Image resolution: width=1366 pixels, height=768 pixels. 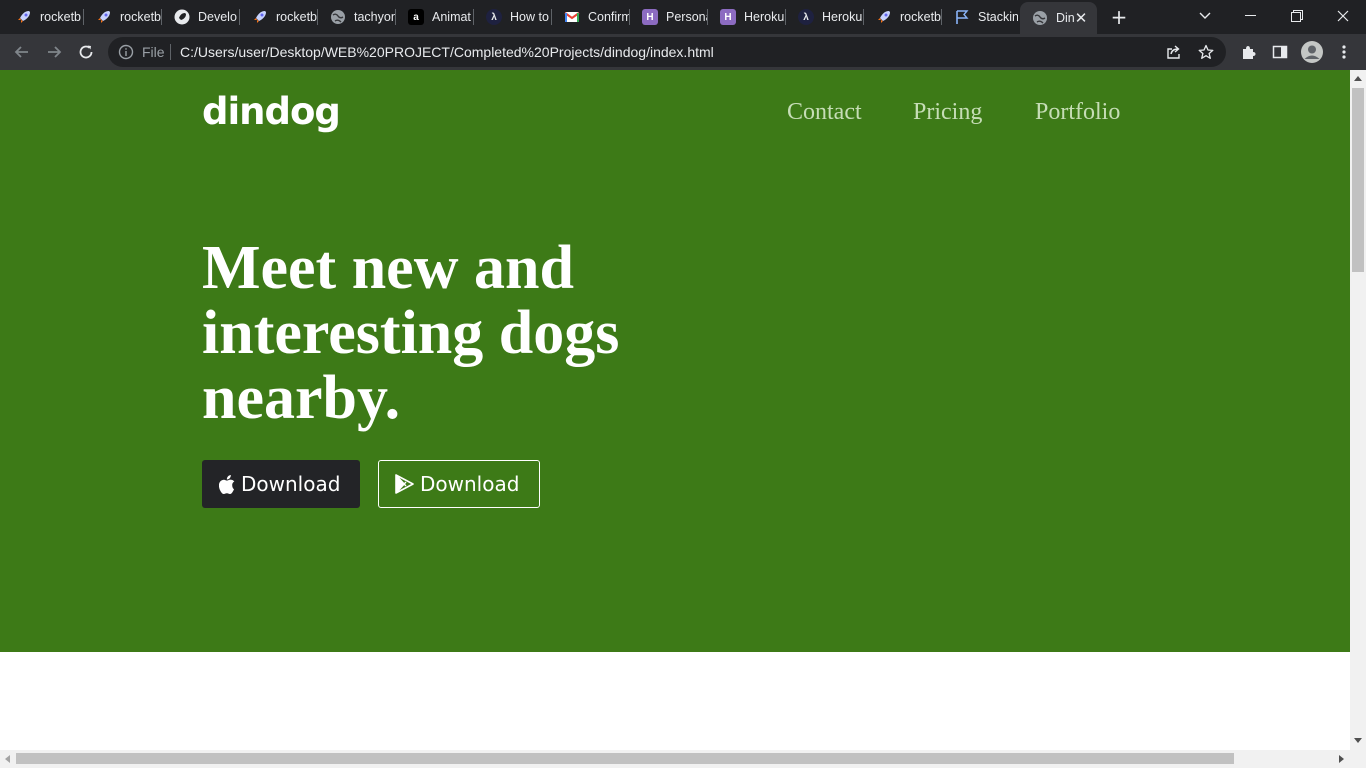 I want to click on apple-download-button: Download, so click(x=281, y=484).